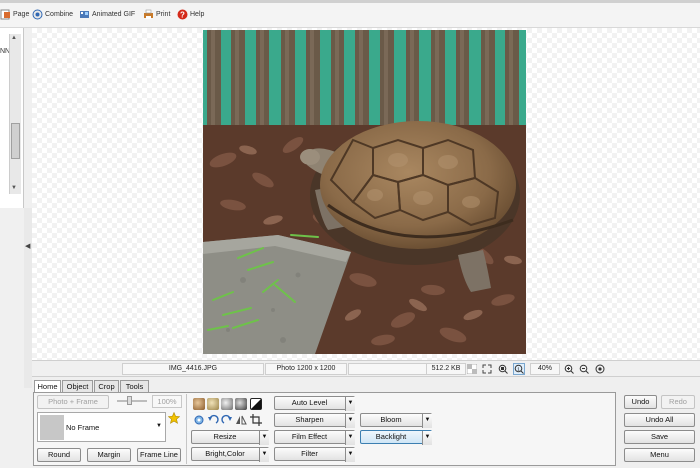  What do you see at coordinates (427, 438) in the screenshot?
I see `backlight-dropdown-icon: ▼` at bounding box center [427, 438].